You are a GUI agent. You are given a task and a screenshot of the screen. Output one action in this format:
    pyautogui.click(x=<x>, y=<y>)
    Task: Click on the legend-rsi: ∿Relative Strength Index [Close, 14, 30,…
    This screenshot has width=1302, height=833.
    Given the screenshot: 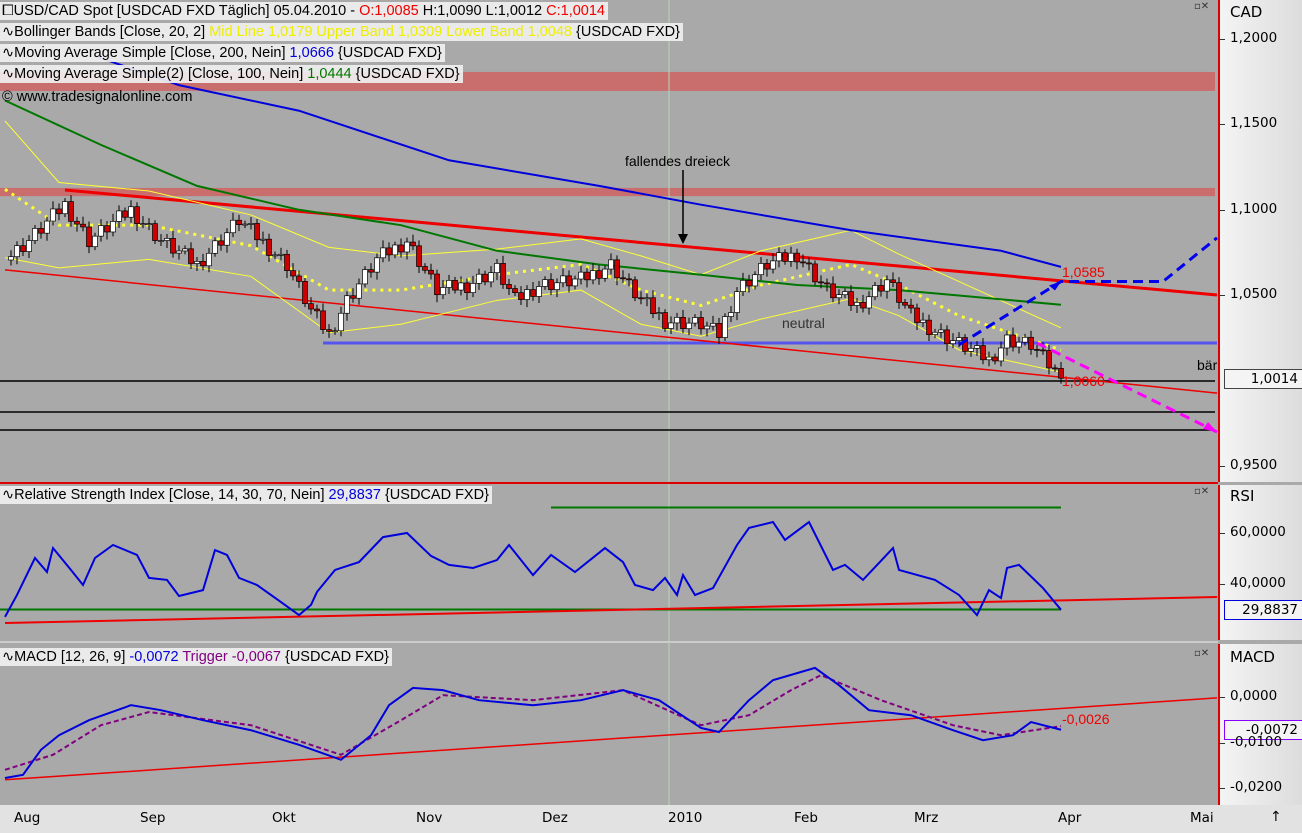 What is the action you would take?
    pyautogui.click(x=246, y=495)
    